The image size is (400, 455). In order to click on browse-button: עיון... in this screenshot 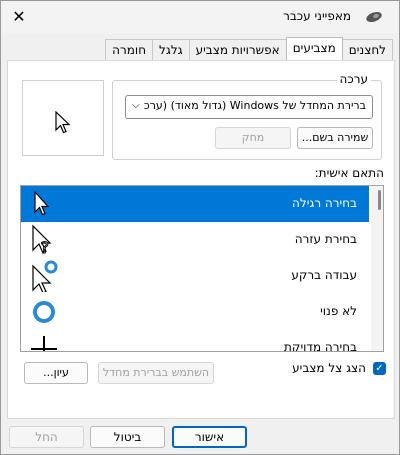, I will do `click(56, 373)`.